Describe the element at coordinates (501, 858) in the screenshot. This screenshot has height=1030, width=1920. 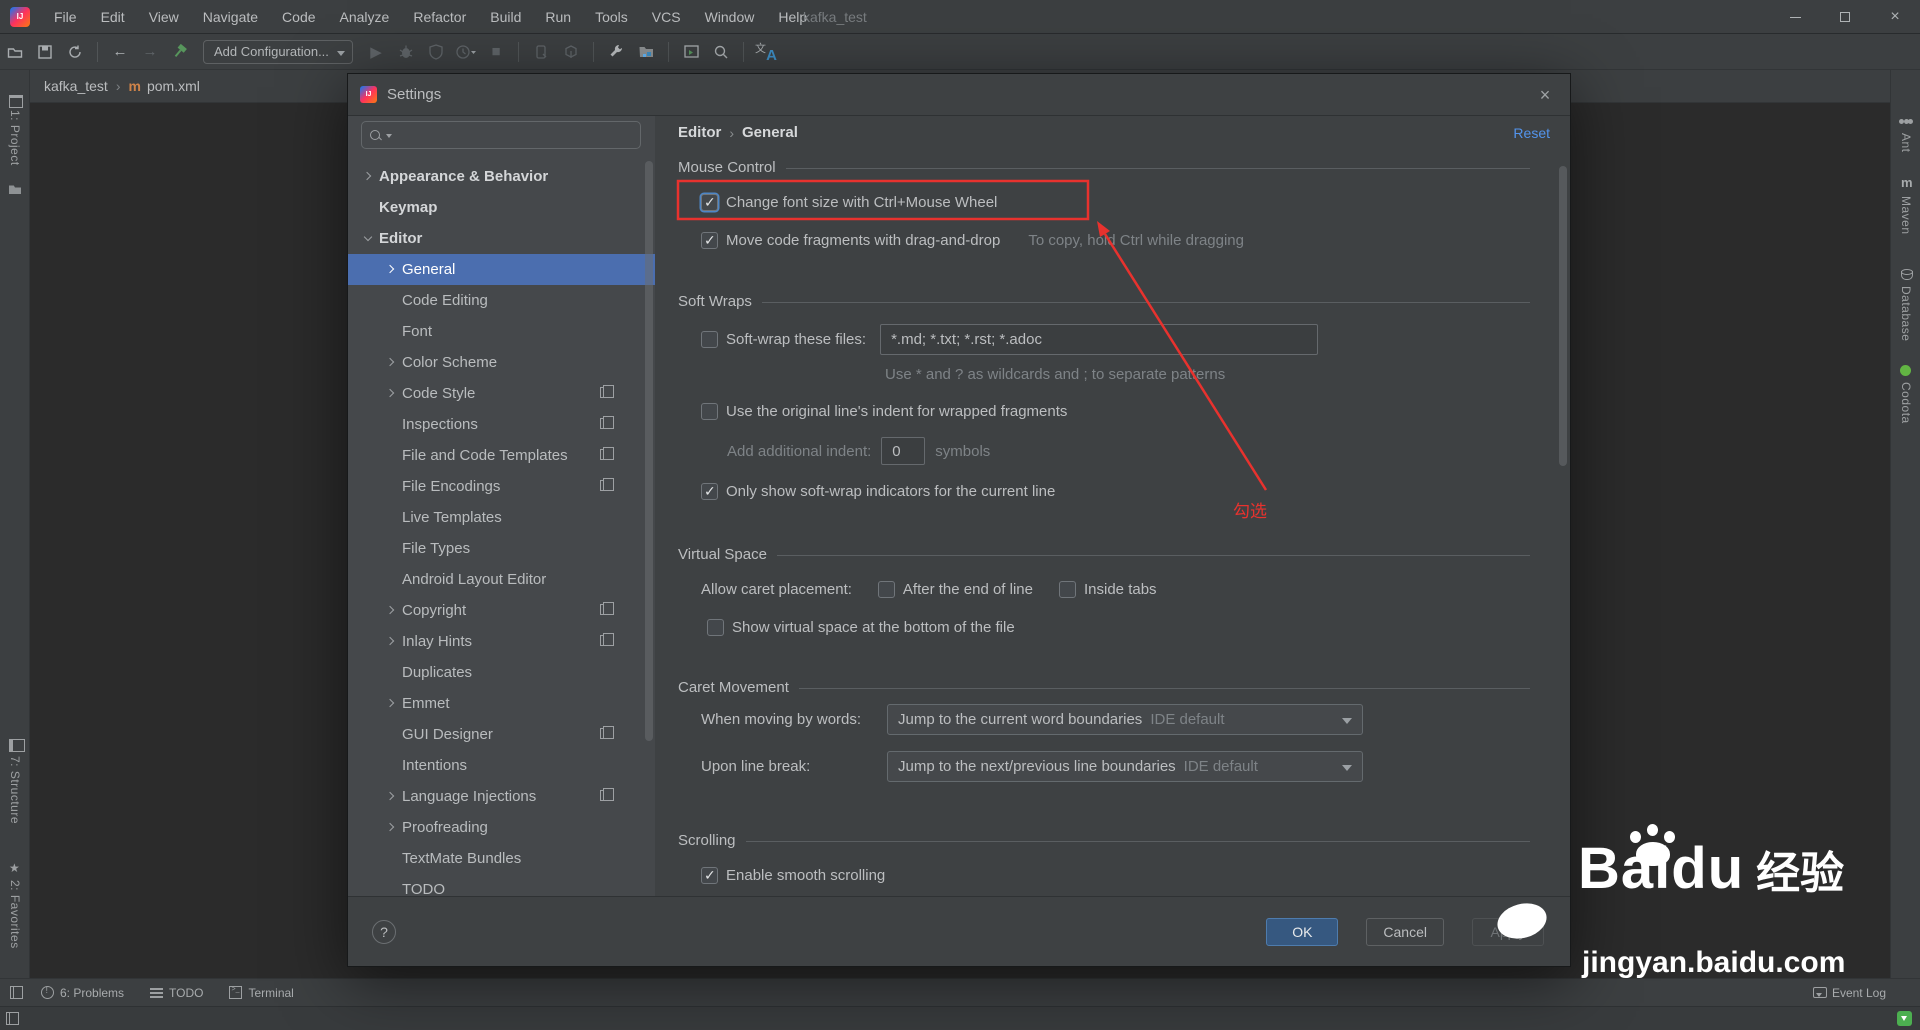
I see `tree-item-textmate-bundles: TextMate Bundles` at that location.